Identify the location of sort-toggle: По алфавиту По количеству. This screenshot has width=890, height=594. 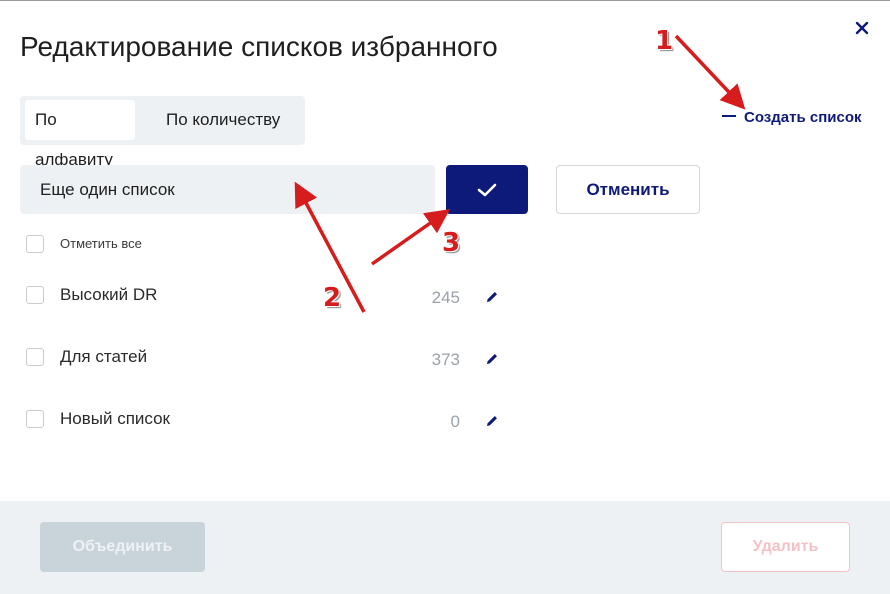
(162, 132).